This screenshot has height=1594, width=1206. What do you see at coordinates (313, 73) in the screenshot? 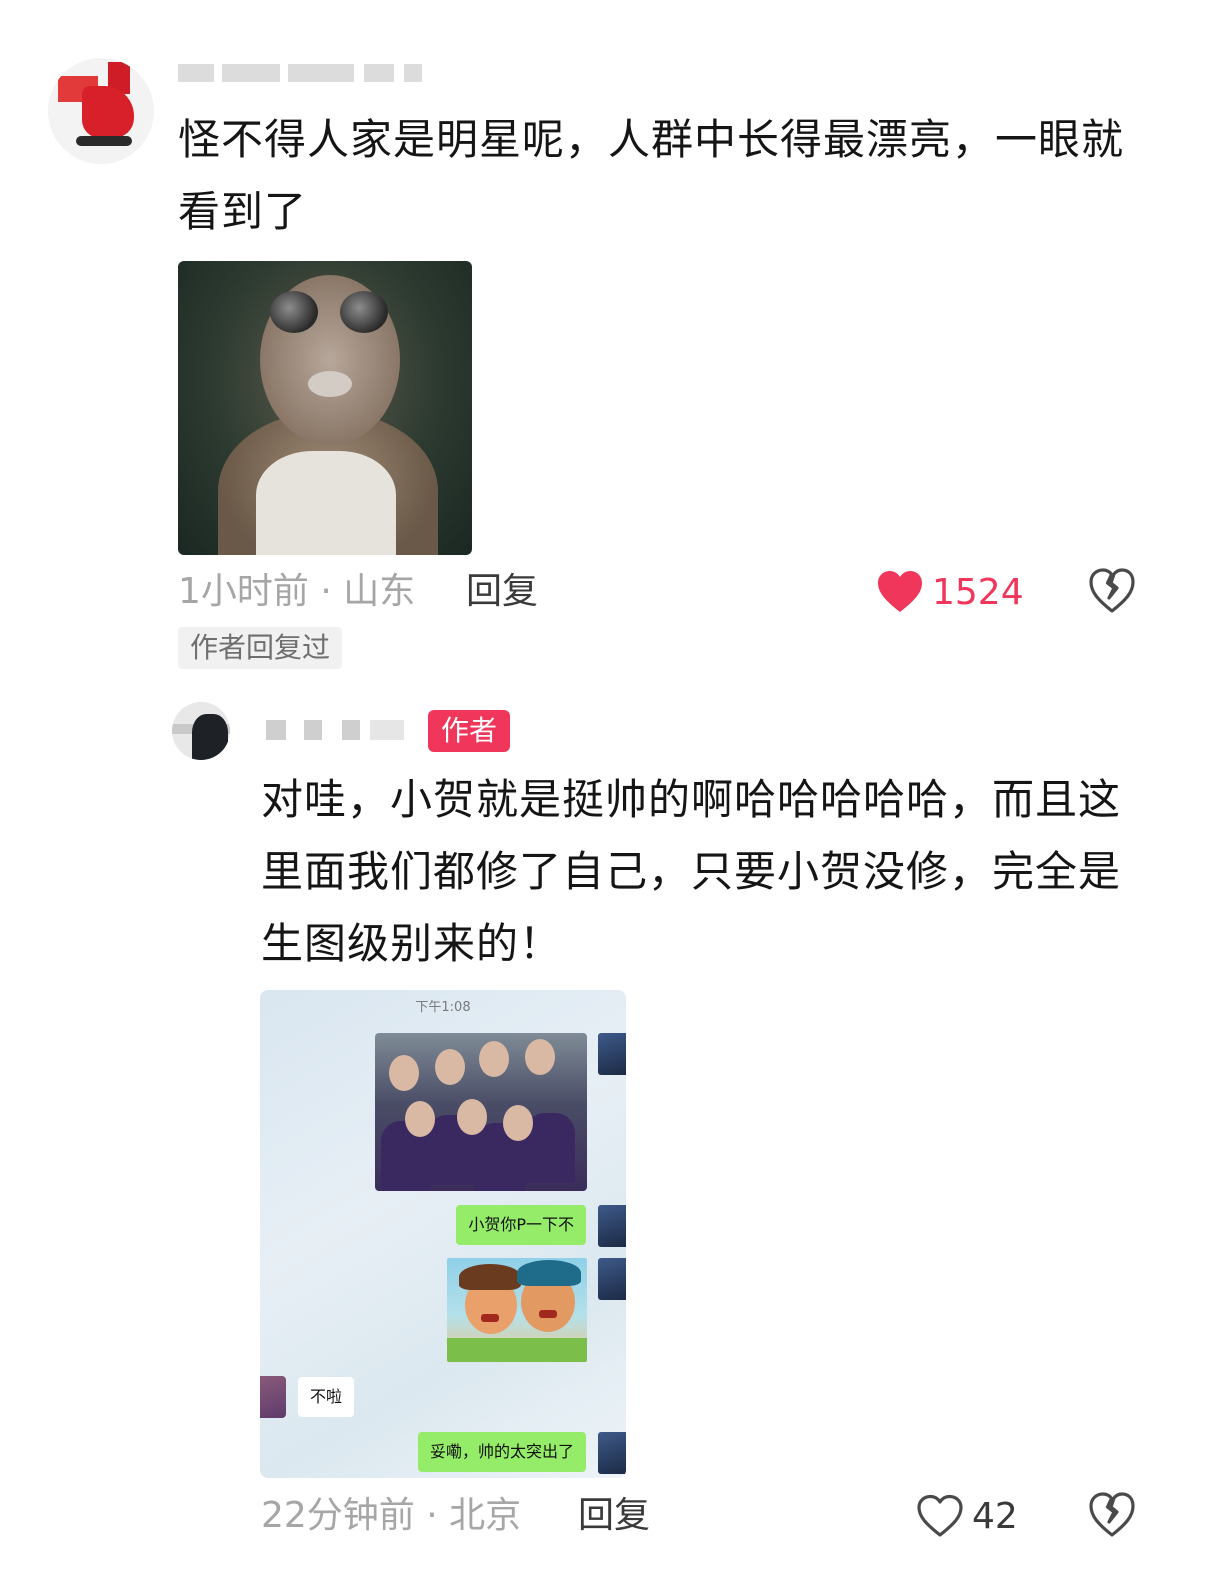
I see `commenter-name-redacted` at bounding box center [313, 73].